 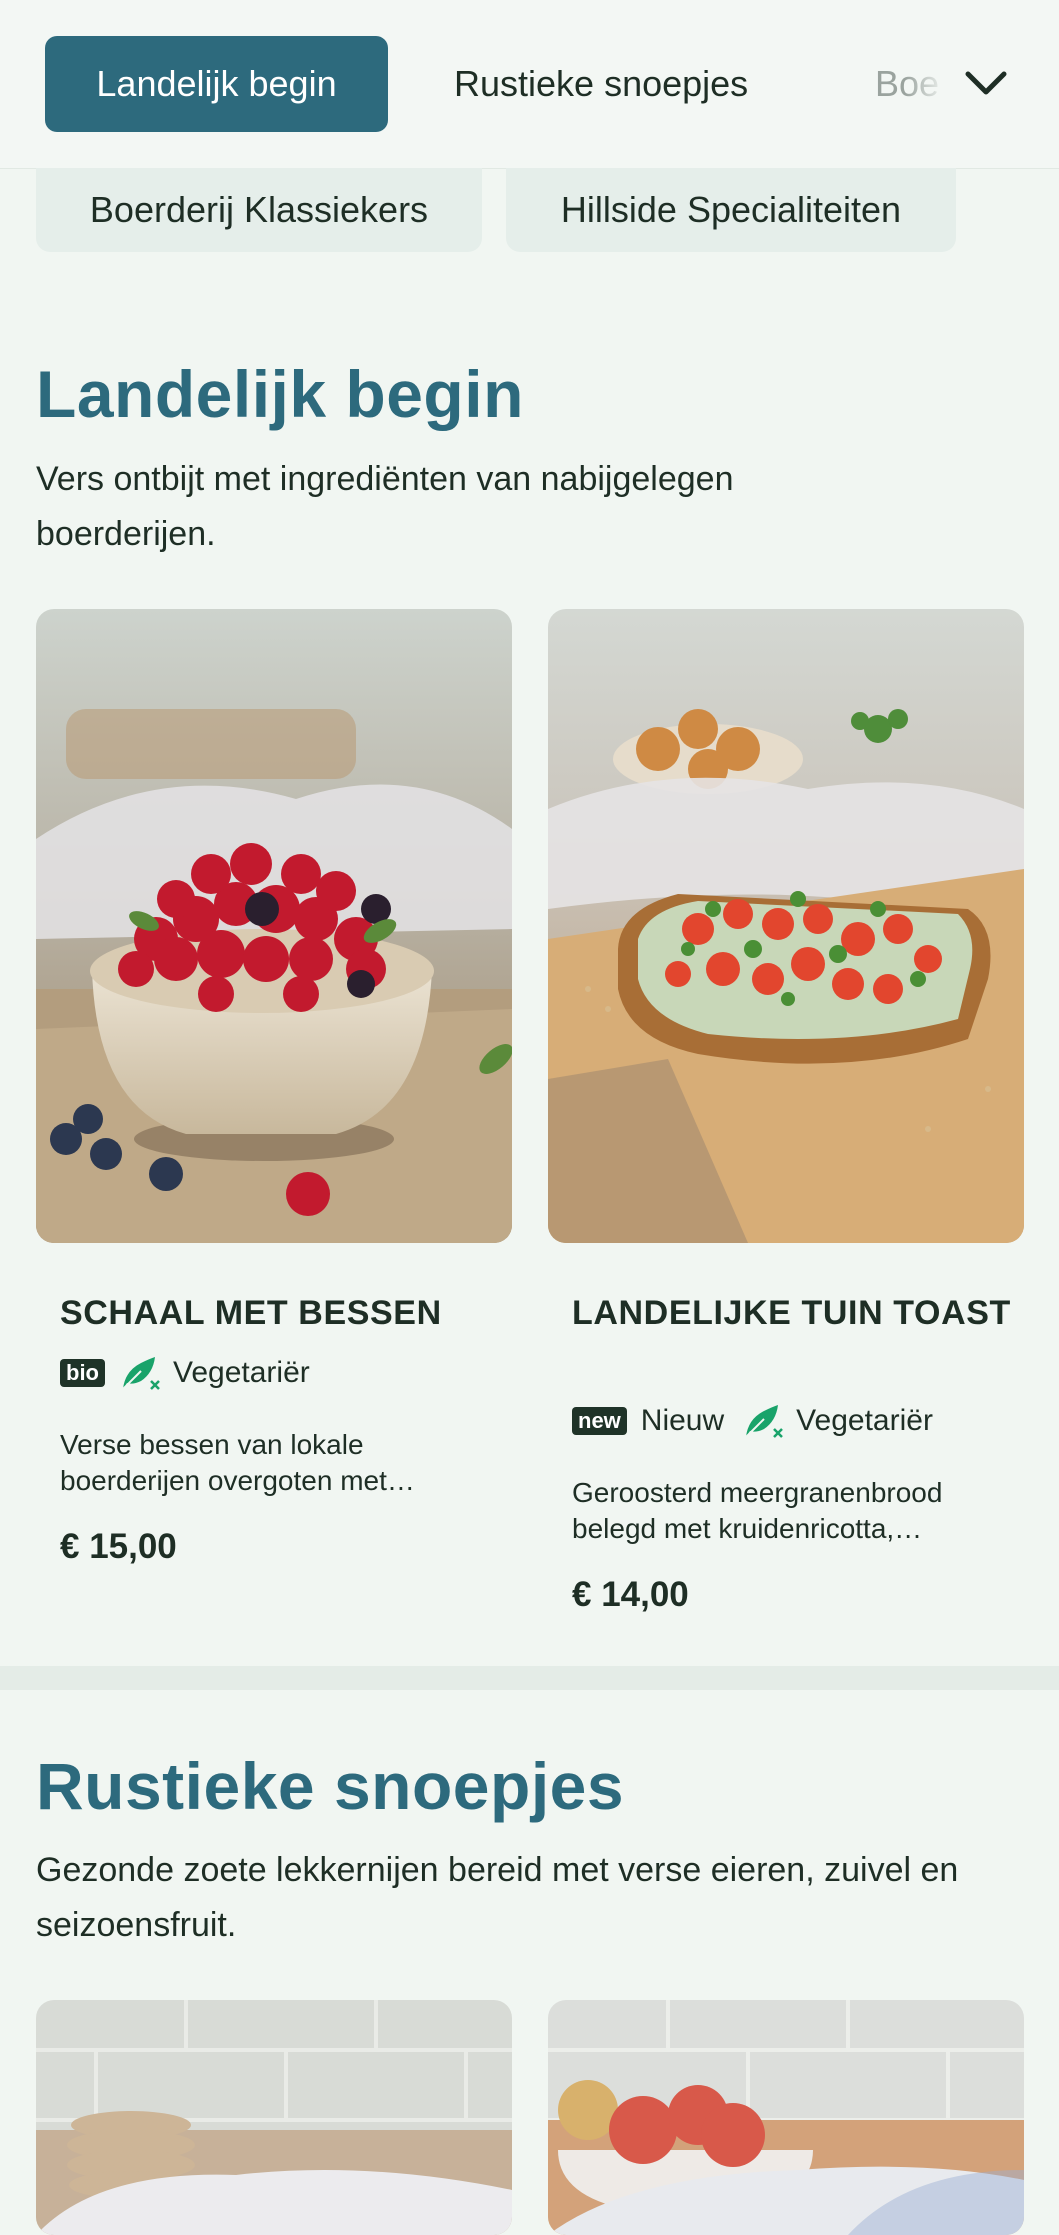 I want to click on card-price: € 14,00, so click(x=630, y=1594).